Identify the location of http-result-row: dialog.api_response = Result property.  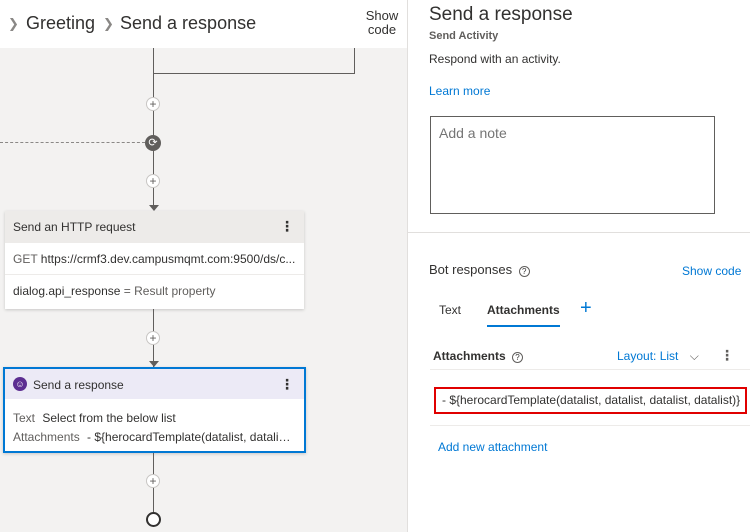
(154, 291).